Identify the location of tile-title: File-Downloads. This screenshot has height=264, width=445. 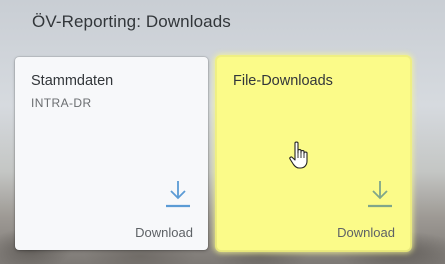
(283, 81).